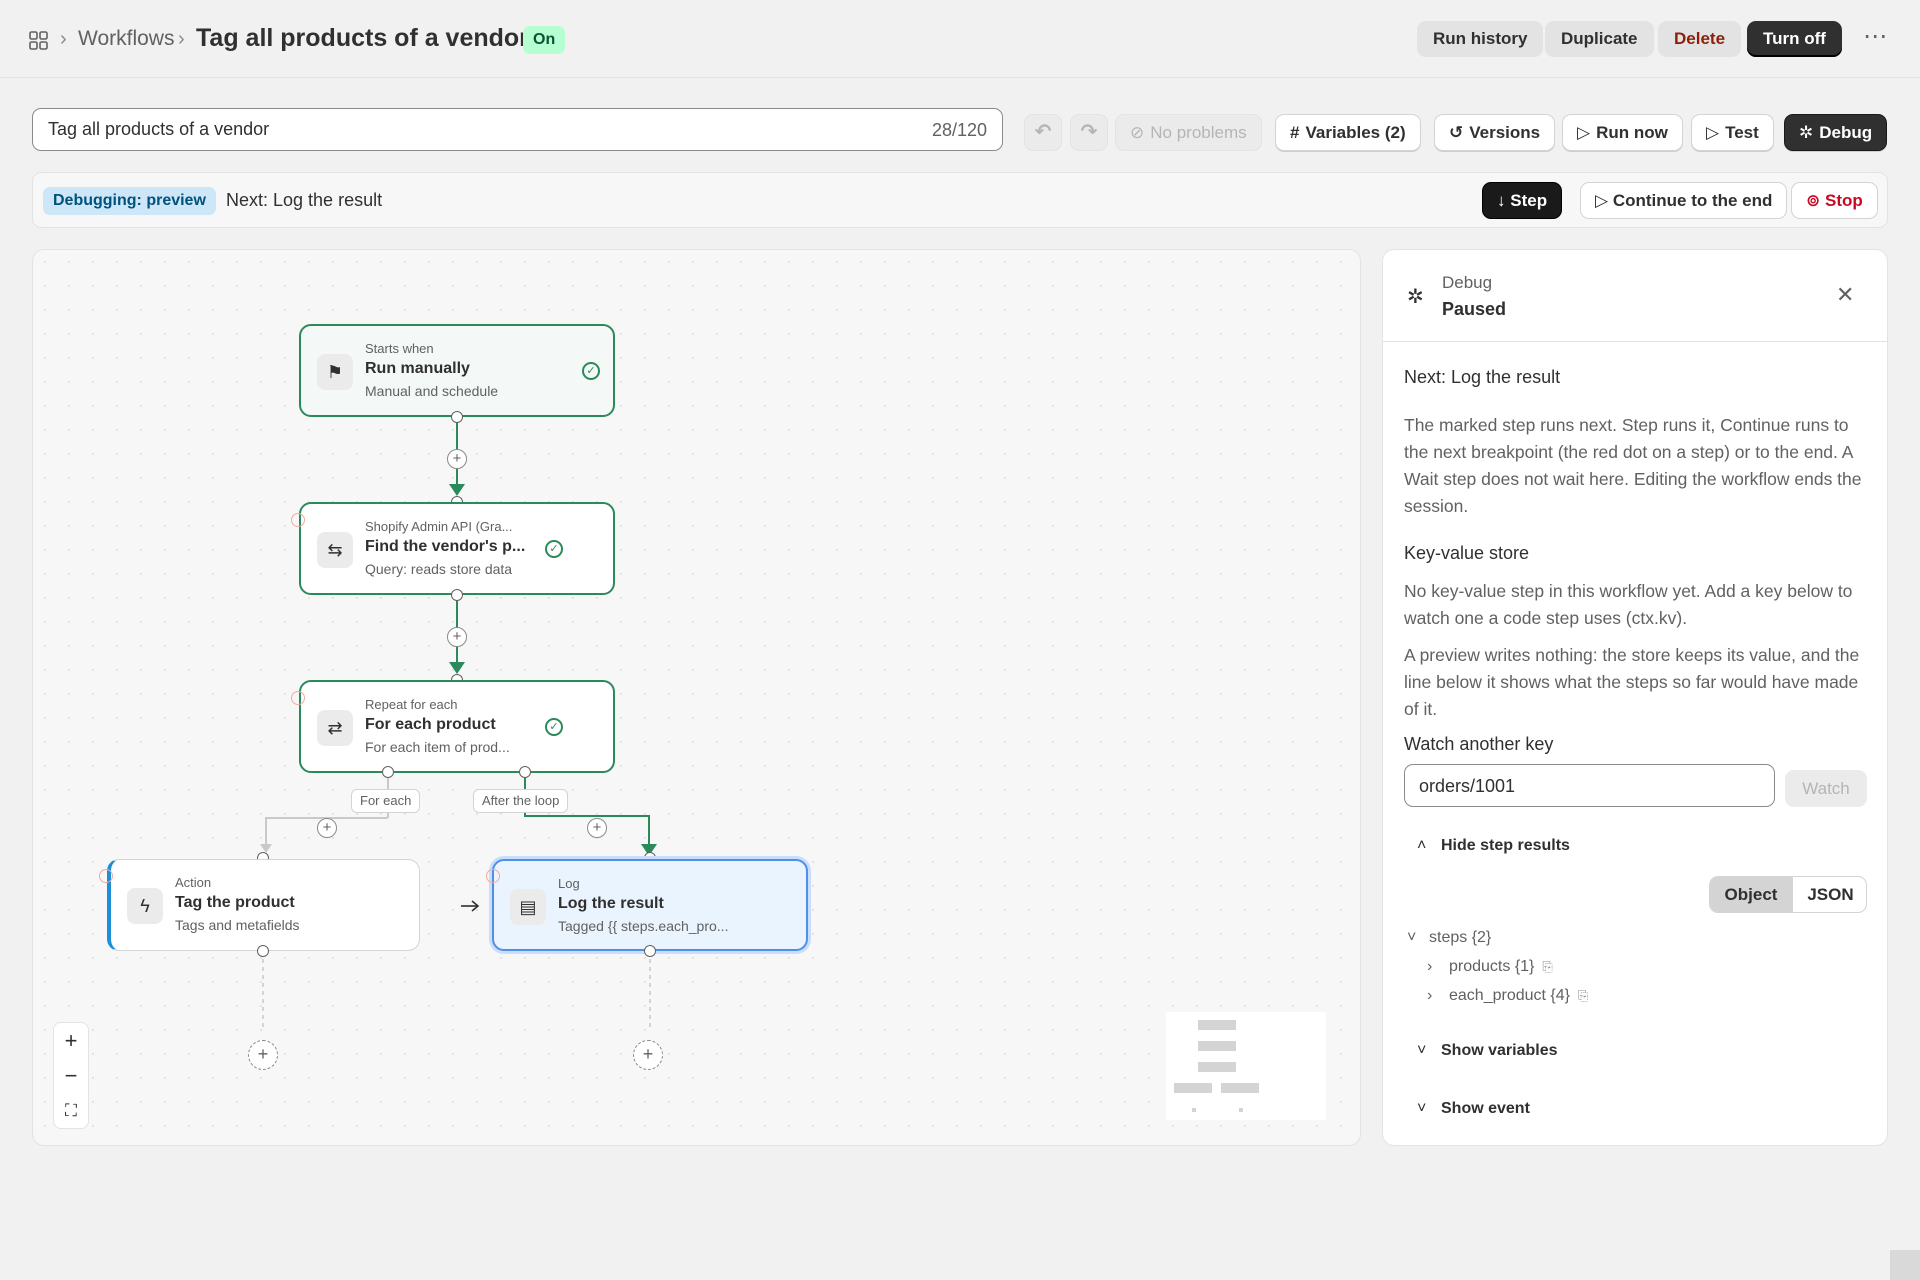 Image resolution: width=1920 pixels, height=1280 pixels. I want to click on turn-off-button: Turn off, so click(1794, 39).